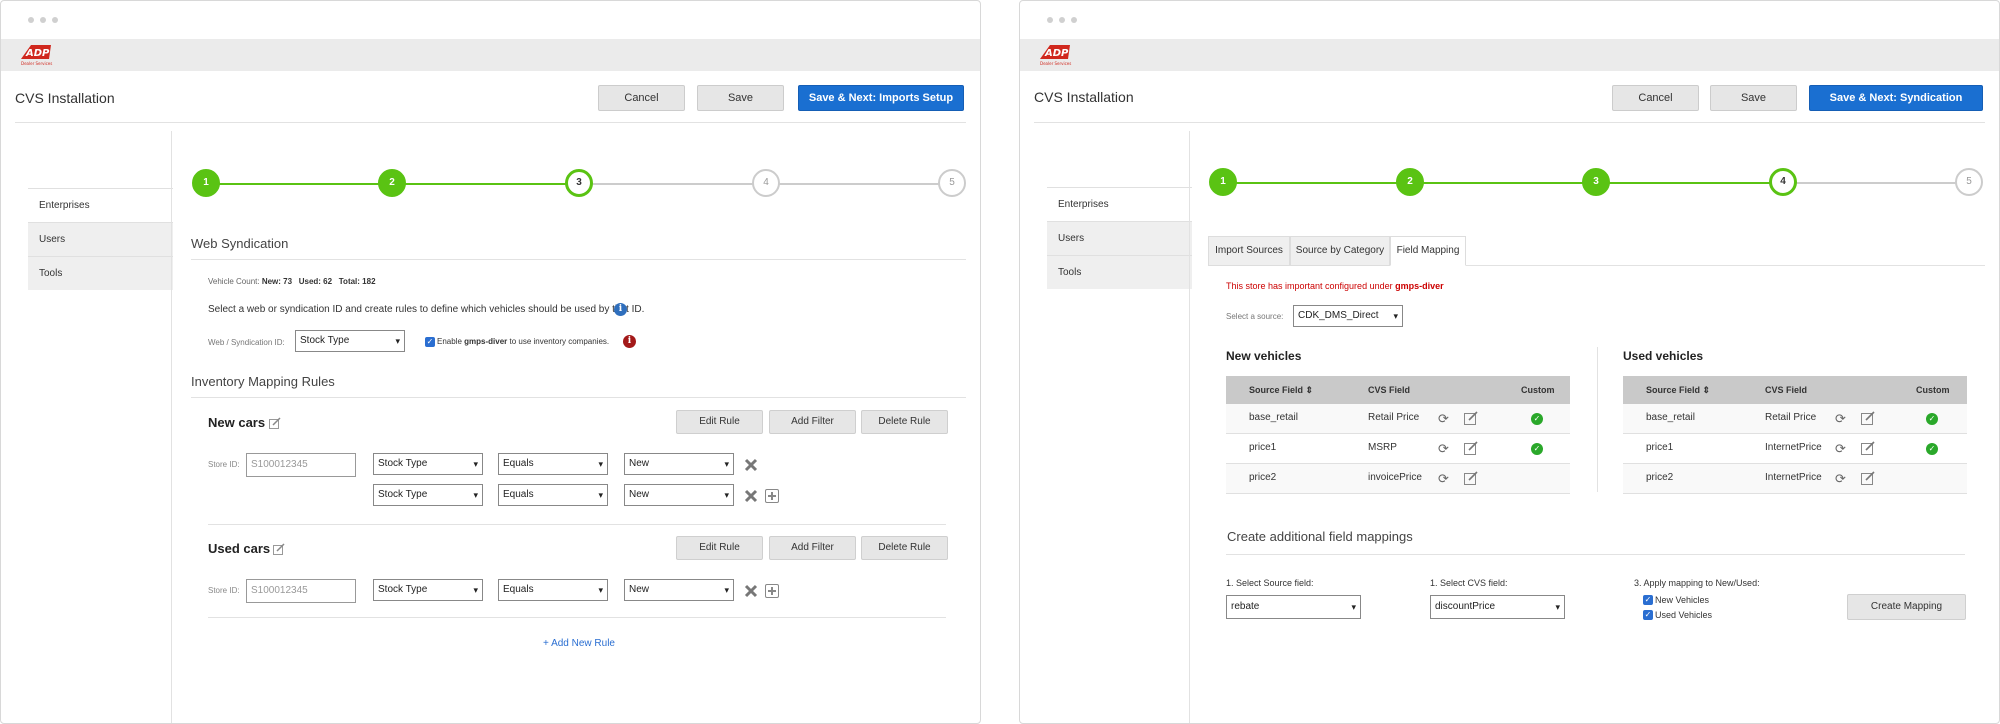 Image resolution: width=2000 pixels, height=724 pixels. What do you see at coordinates (1906, 607) in the screenshot?
I see `create-mapping-button: Create Mapping` at bounding box center [1906, 607].